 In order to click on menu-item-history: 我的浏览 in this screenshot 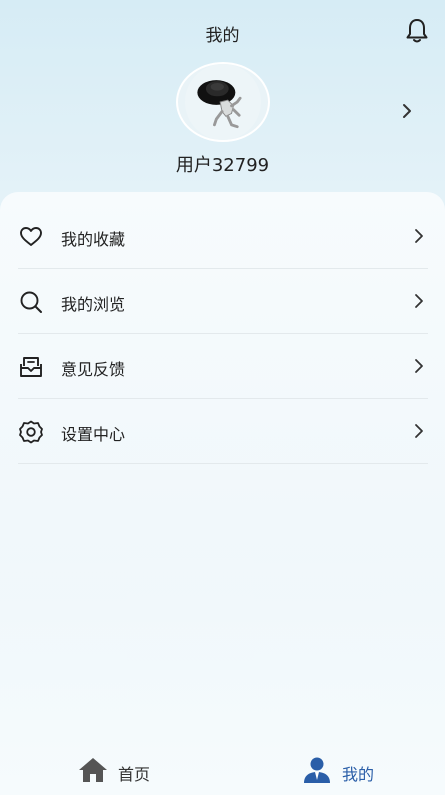, I will do `click(223, 301)`.